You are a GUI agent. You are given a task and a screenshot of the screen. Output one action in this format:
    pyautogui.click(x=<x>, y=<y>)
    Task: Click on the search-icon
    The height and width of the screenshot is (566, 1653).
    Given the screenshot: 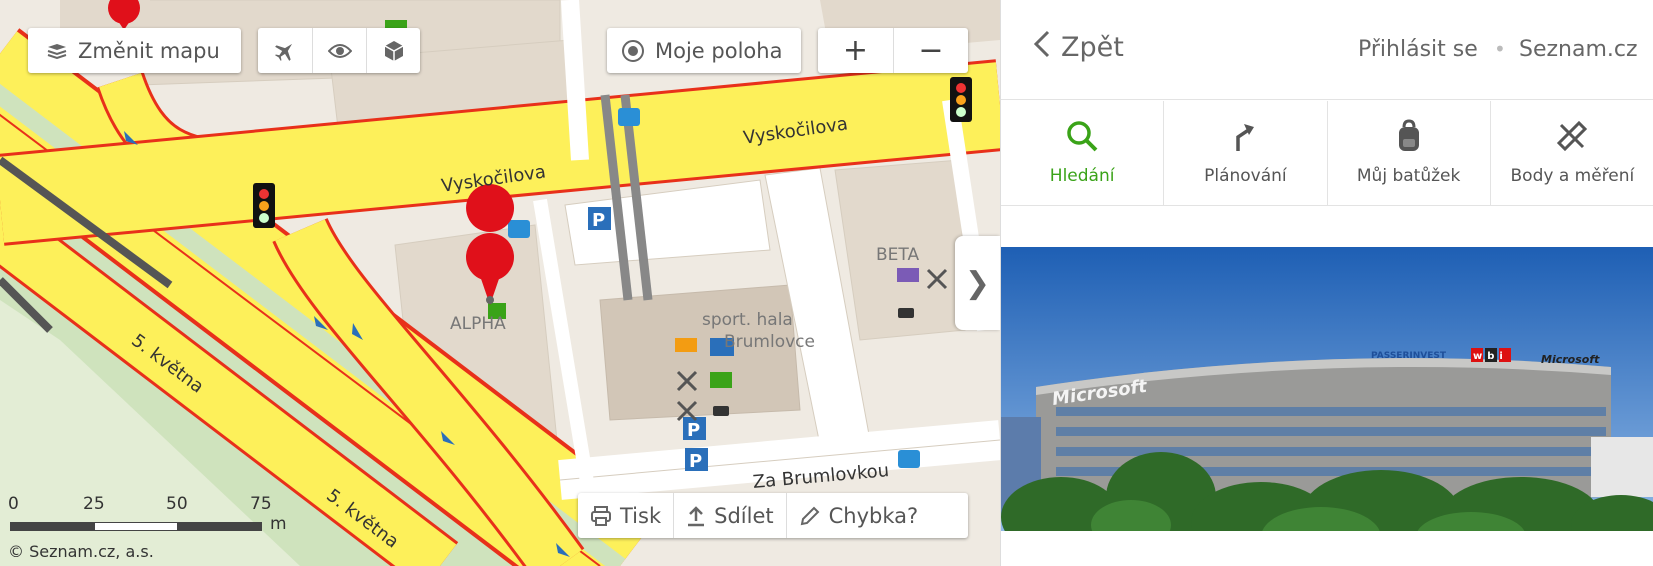 What is the action you would take?
    pyautogui.click(x=1082, y=138)
    